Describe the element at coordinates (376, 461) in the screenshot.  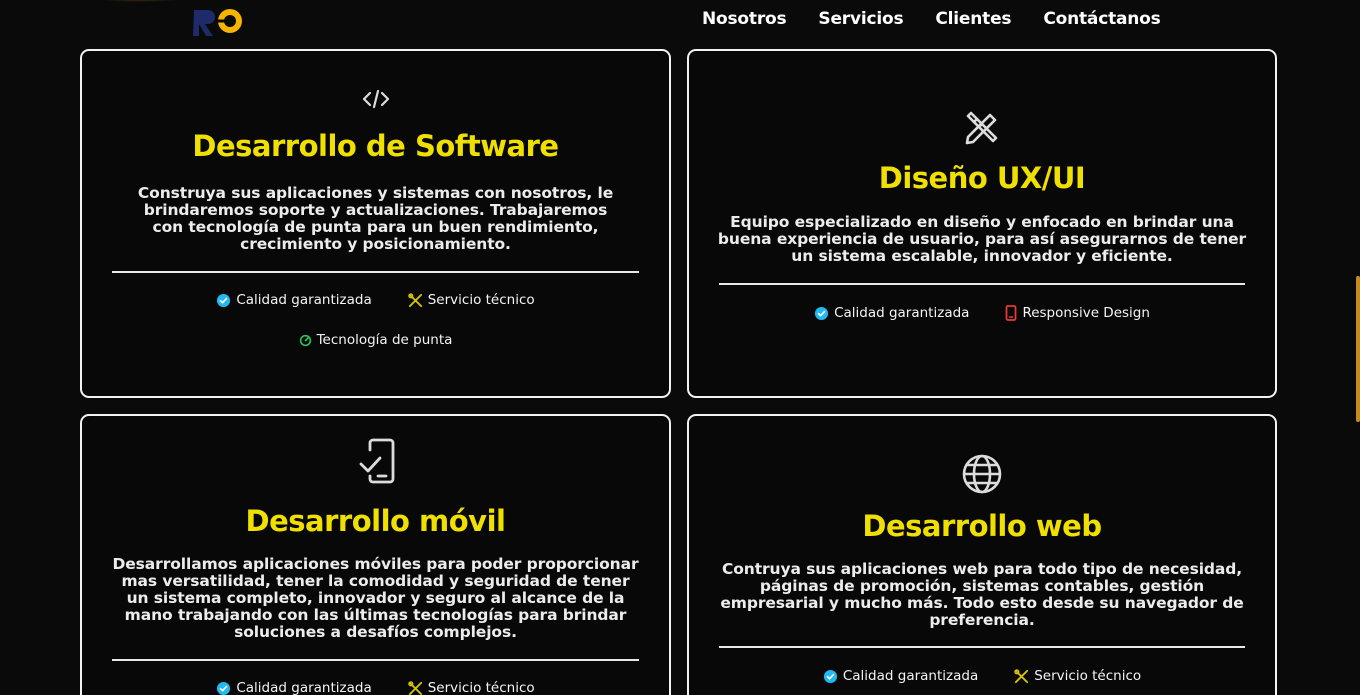
I see `mobile-check-icon` at that location.